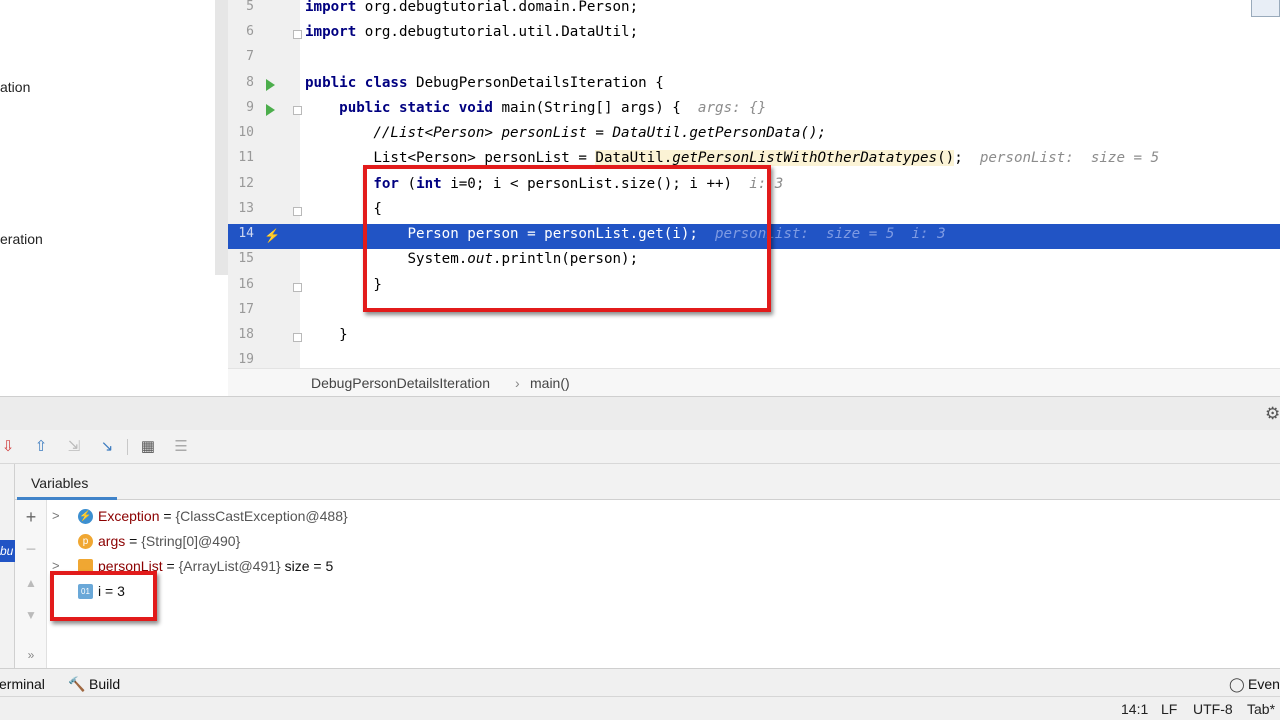  I want to click on code-text: }, so click(326, 335).